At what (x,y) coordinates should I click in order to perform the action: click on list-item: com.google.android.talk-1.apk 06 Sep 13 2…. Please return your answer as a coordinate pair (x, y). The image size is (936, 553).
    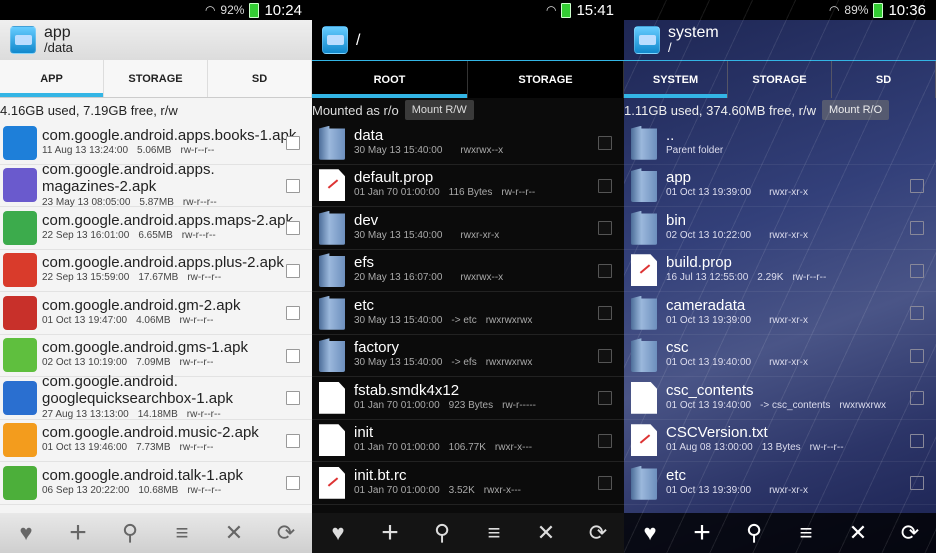
    Looking at the image, I should click on (156, 483).